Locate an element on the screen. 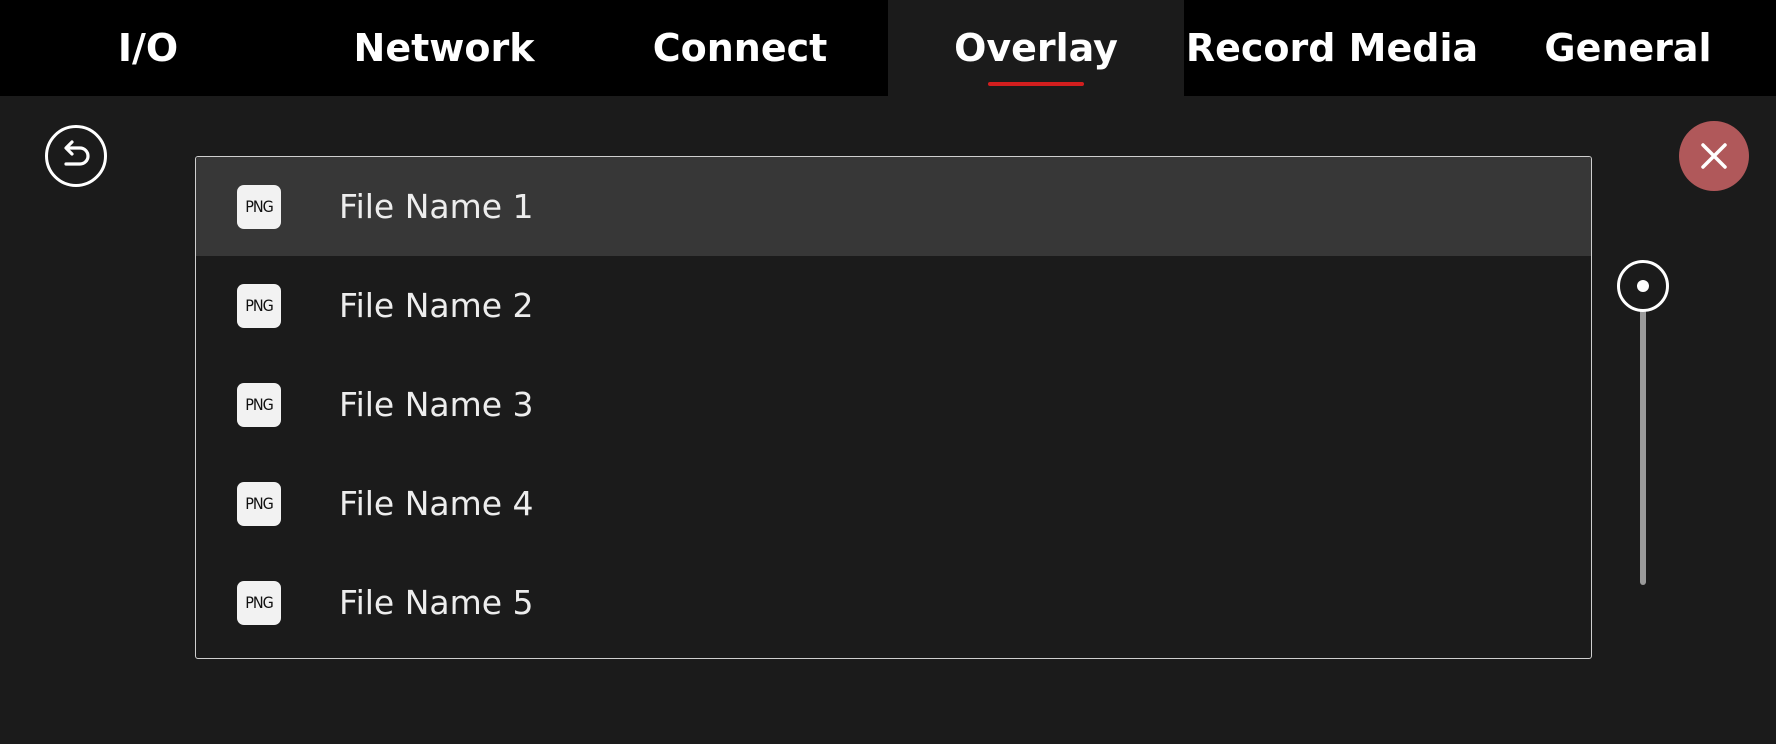 This screenshot has height=744, width=1776. file-row-2: PNG File Name 2 is located at coordinates (893, 305).